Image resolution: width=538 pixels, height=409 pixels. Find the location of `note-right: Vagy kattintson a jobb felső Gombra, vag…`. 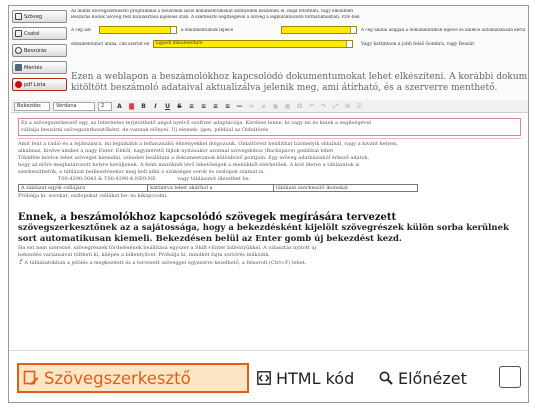

note-right: Vagy kattintson a jobb felső Gombra, vag… is located at coordinates (418, 44).